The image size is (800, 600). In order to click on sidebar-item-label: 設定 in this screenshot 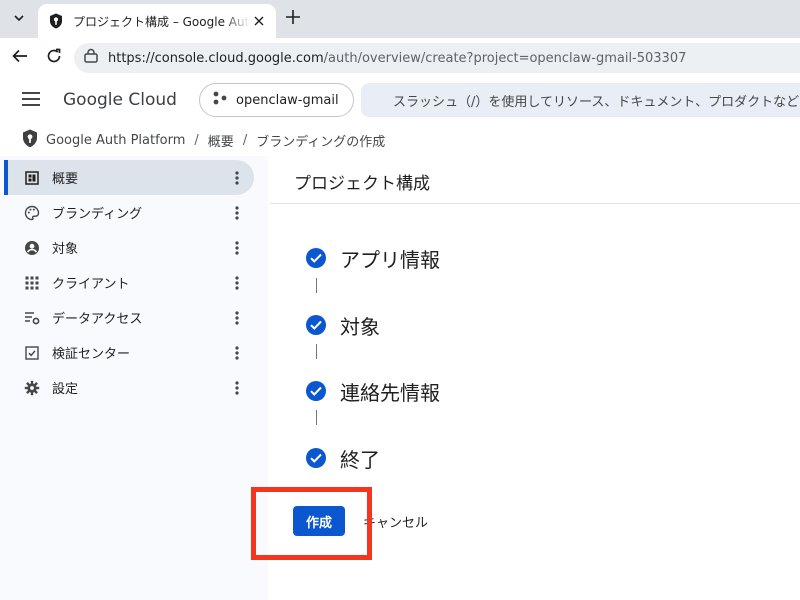, I will do `click(65, 389)`.